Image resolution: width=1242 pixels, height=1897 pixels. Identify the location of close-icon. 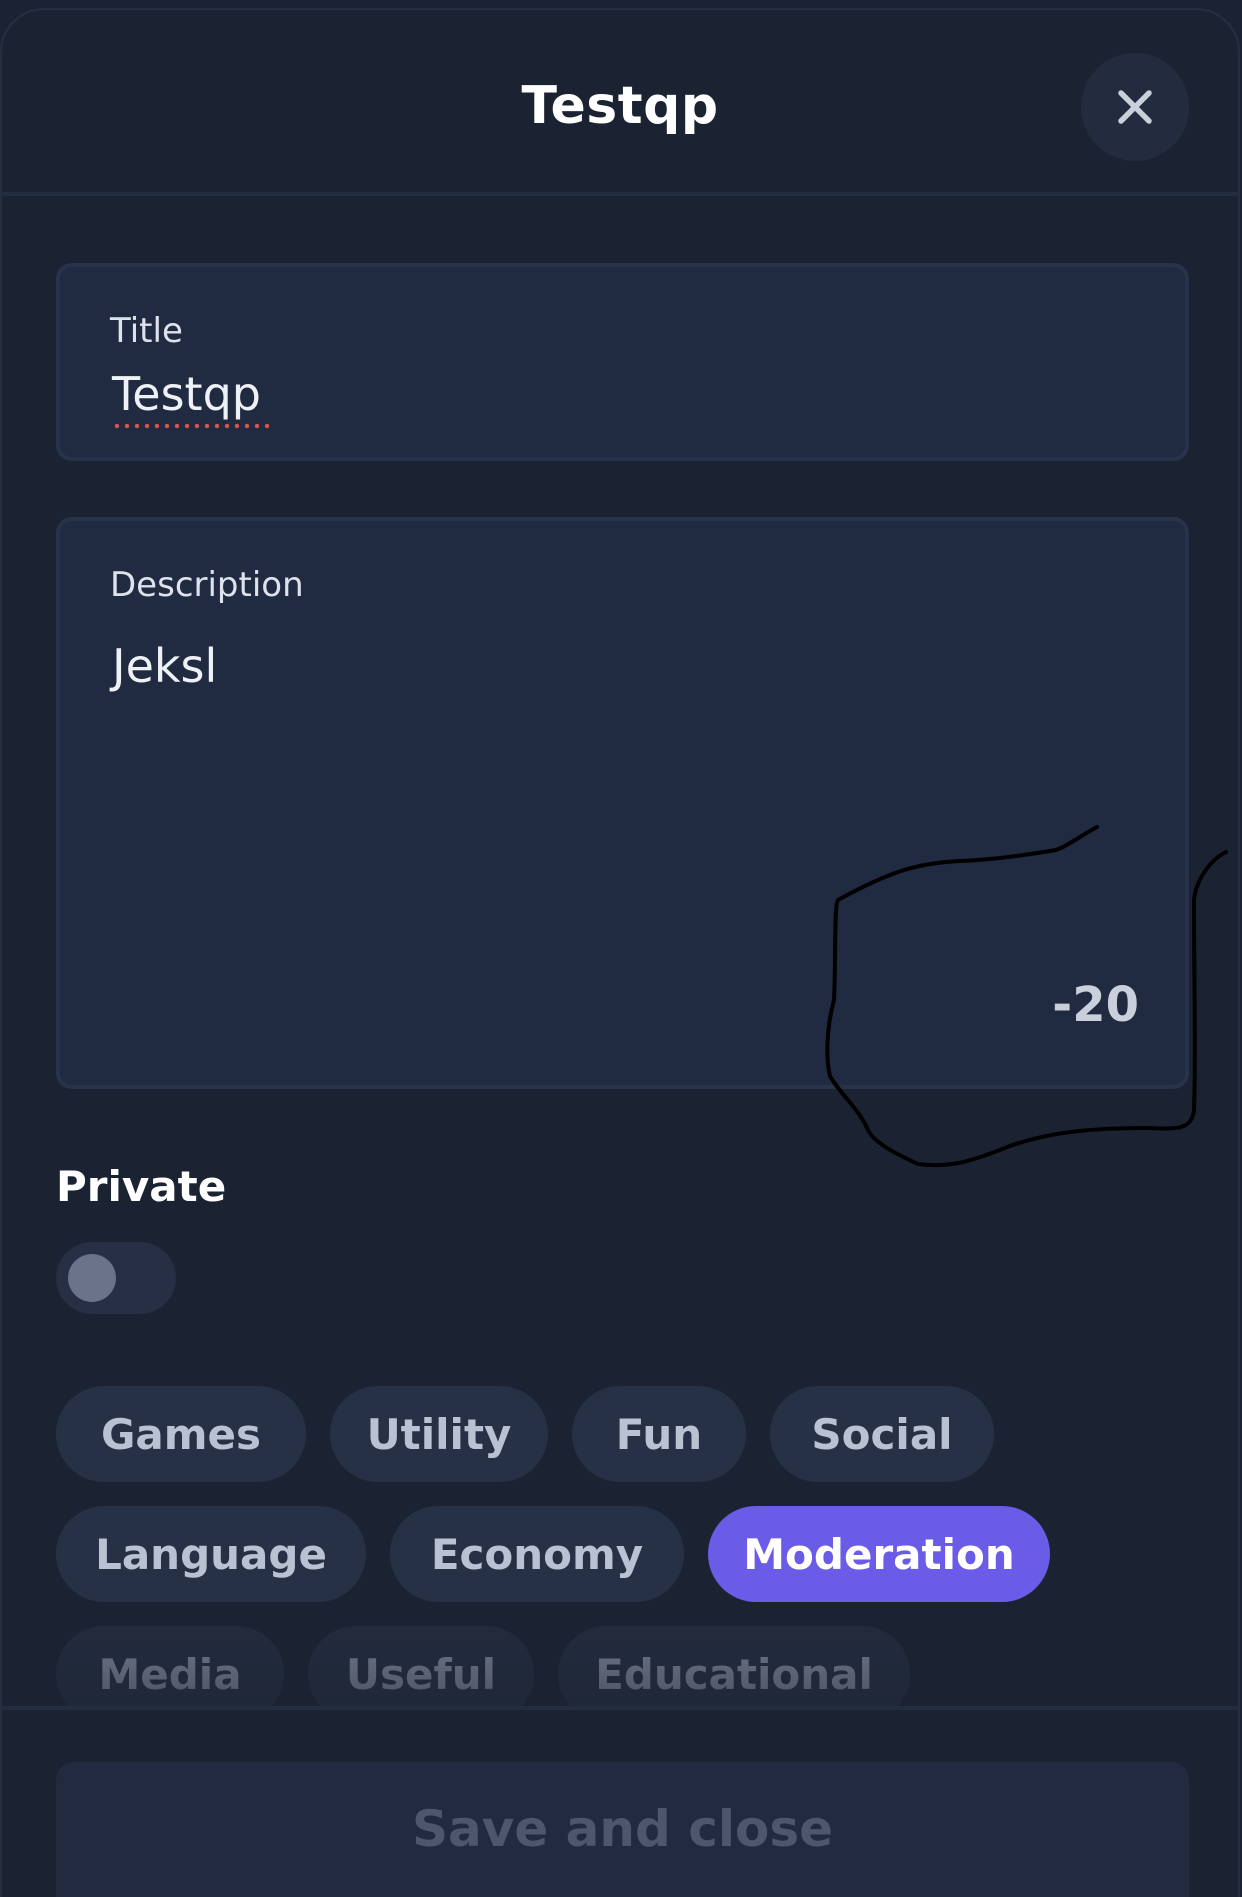
(1135, 107).